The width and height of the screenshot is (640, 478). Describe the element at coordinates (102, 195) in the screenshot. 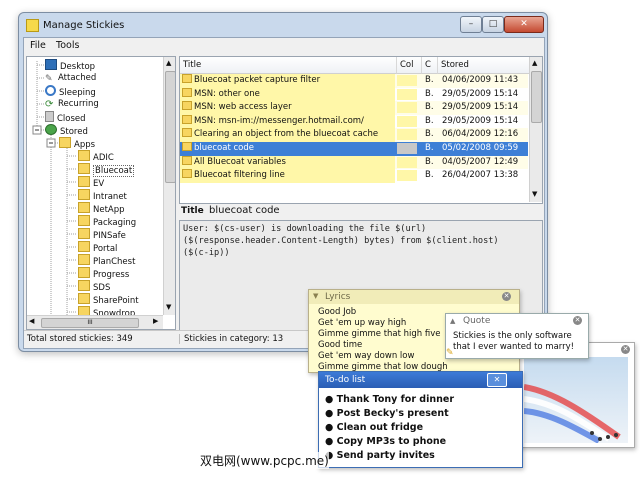

I see `tree-item-intranet: Intranet` at that location.